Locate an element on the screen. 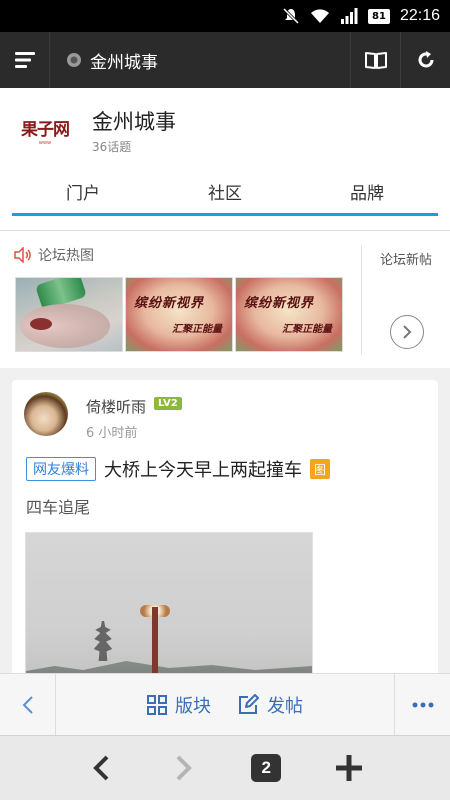 This screenshot has width=450, height=800. chevron-right-icon is located at coordinates (407, 332).